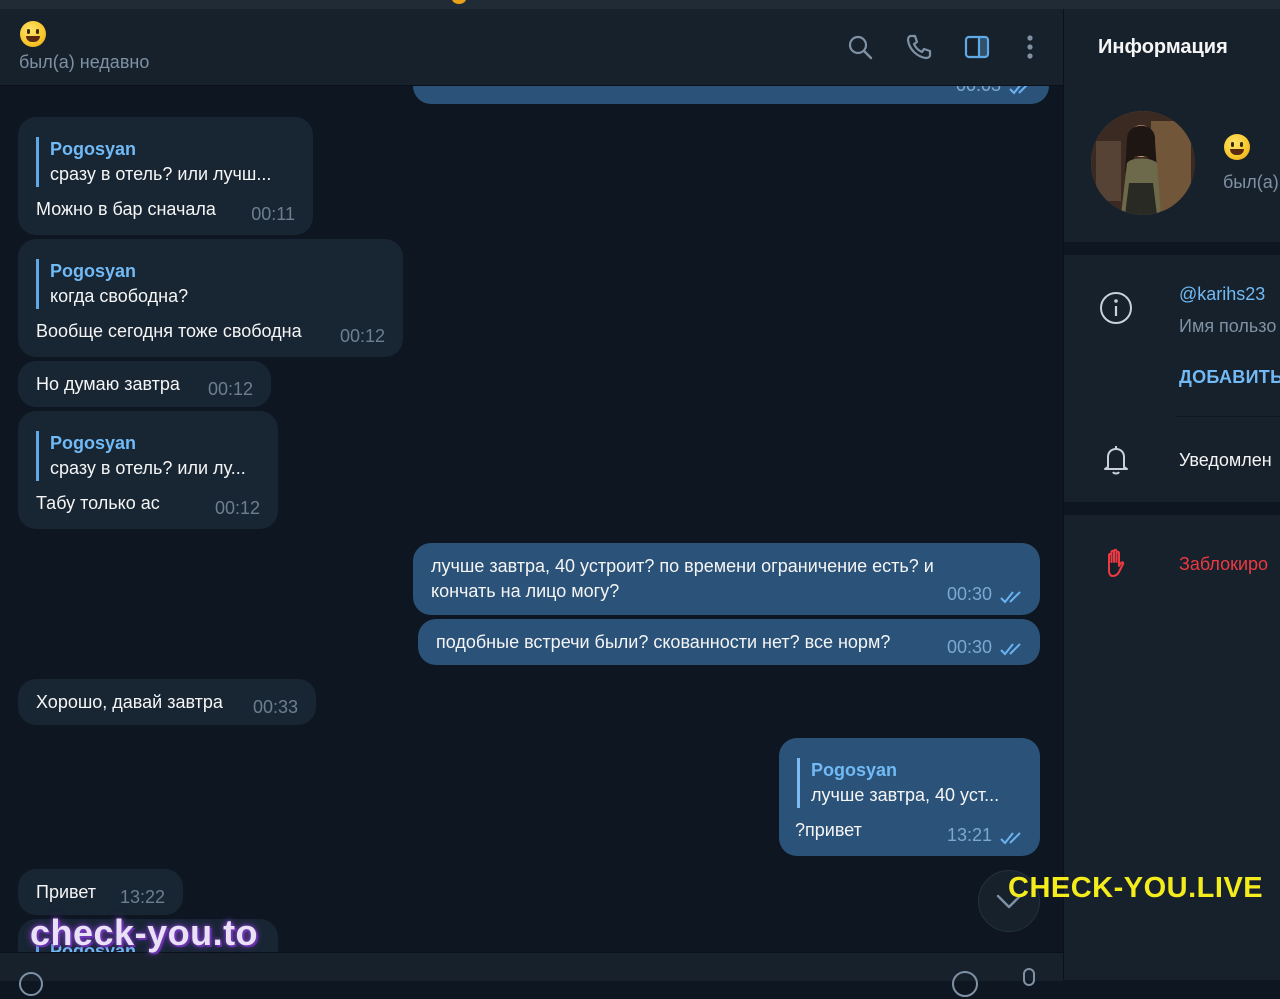 This screenshot has width=1280, height=999. What do you see at coordinates (129, 702) in the screenshot?
I see `message-text: Хорошо, давай завтра` at bounding box center [129, 702].